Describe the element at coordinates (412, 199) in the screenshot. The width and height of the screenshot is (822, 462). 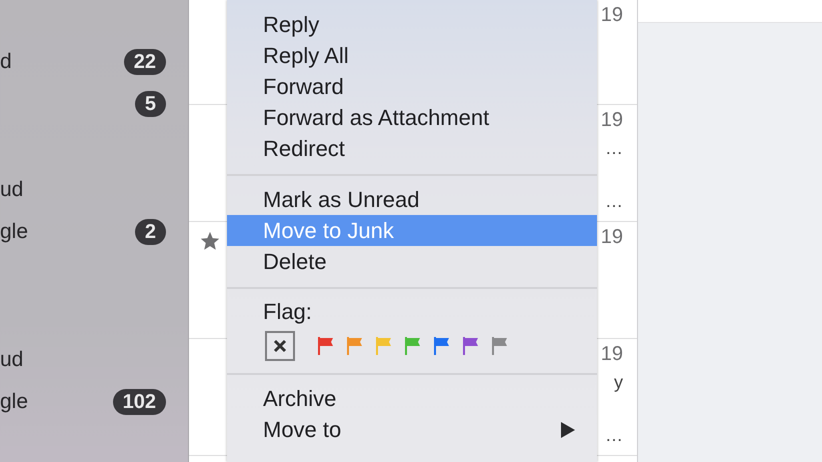
I see `menu-item: Mark as Unread` at that location.